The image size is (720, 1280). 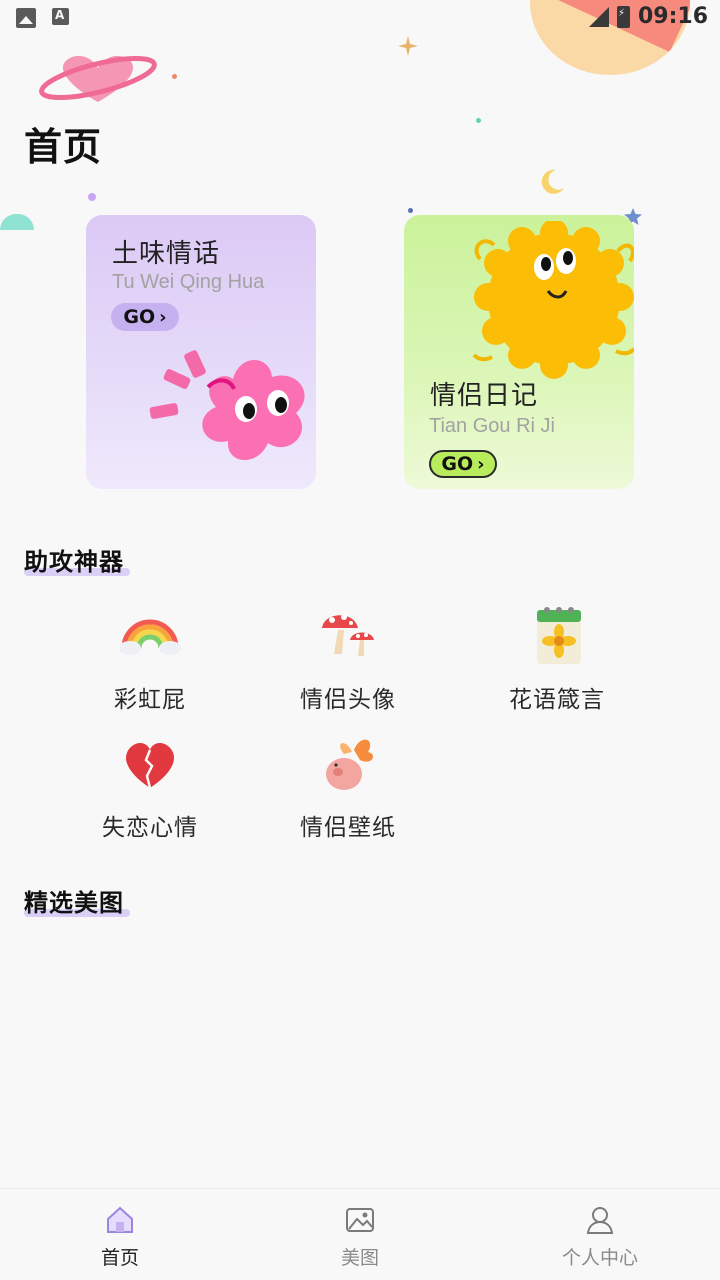 What do you see at coordinates (348, 659) in the screenshot?
I see `tool-couple-avatar: 情侣头像` at bounding box center [348, 659].